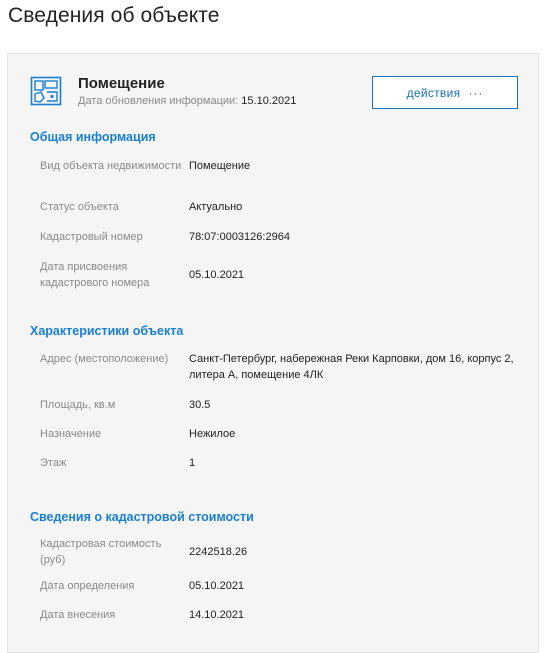  What do you see at coordinates (220, 166) in the screenshot?
I see `row-value: Помещение` at bounding box center [220, 166].